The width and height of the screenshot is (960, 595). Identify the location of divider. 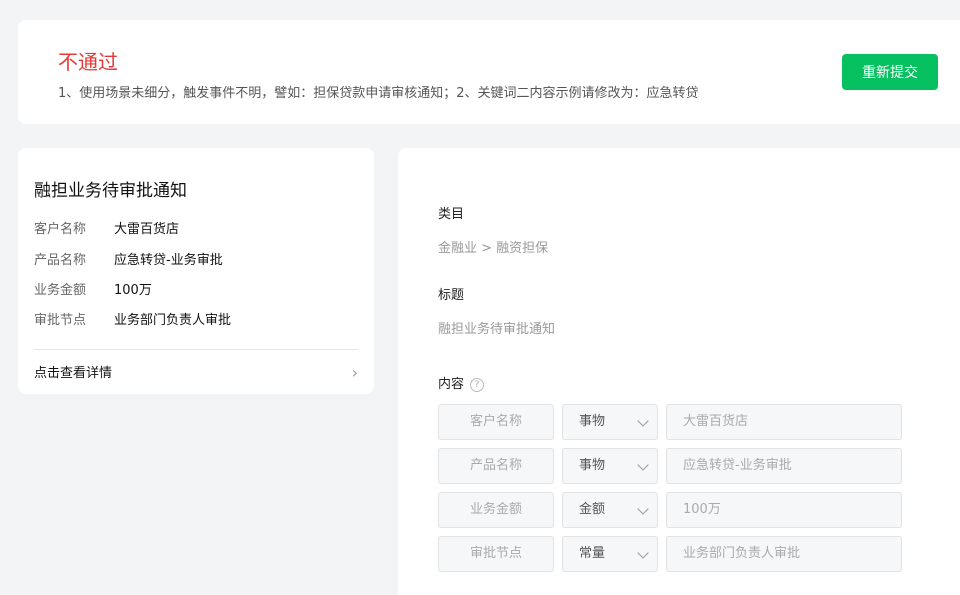
(196, 349).